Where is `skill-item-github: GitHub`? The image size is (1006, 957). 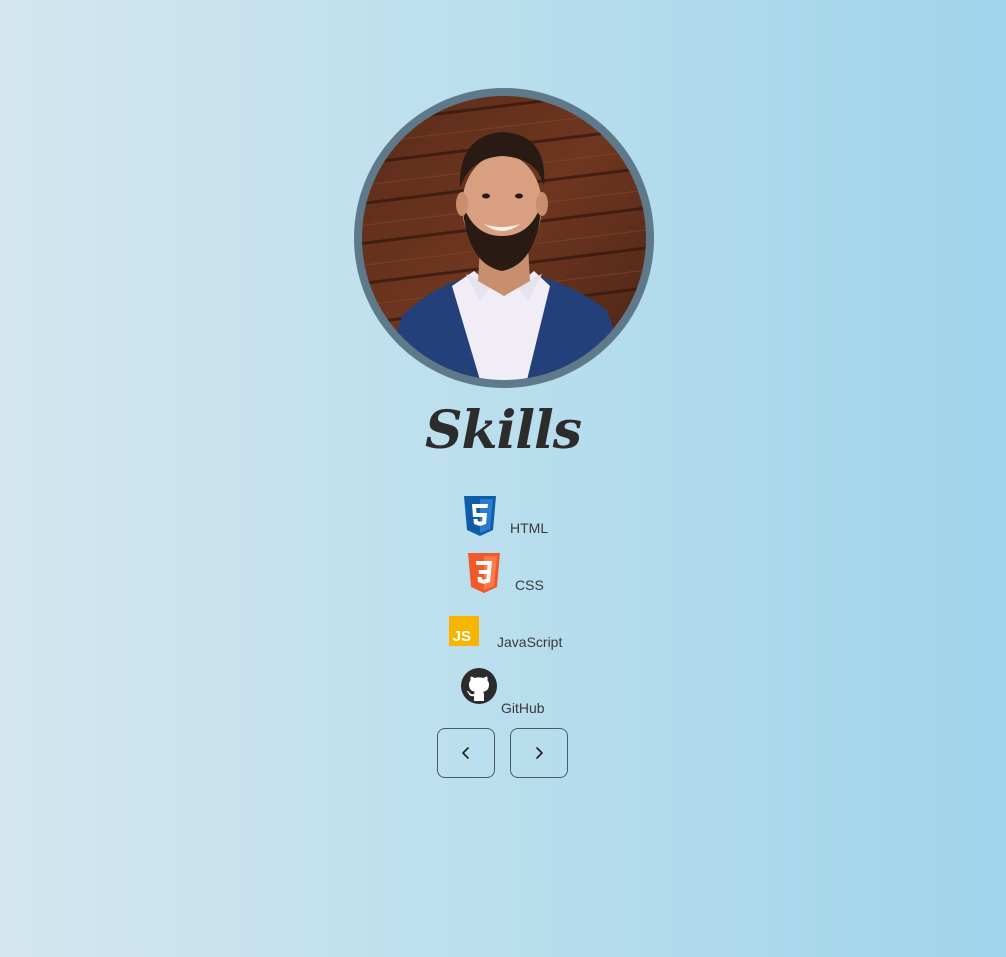 skill-item-github: GitHub is located at coordinates (516, 692).